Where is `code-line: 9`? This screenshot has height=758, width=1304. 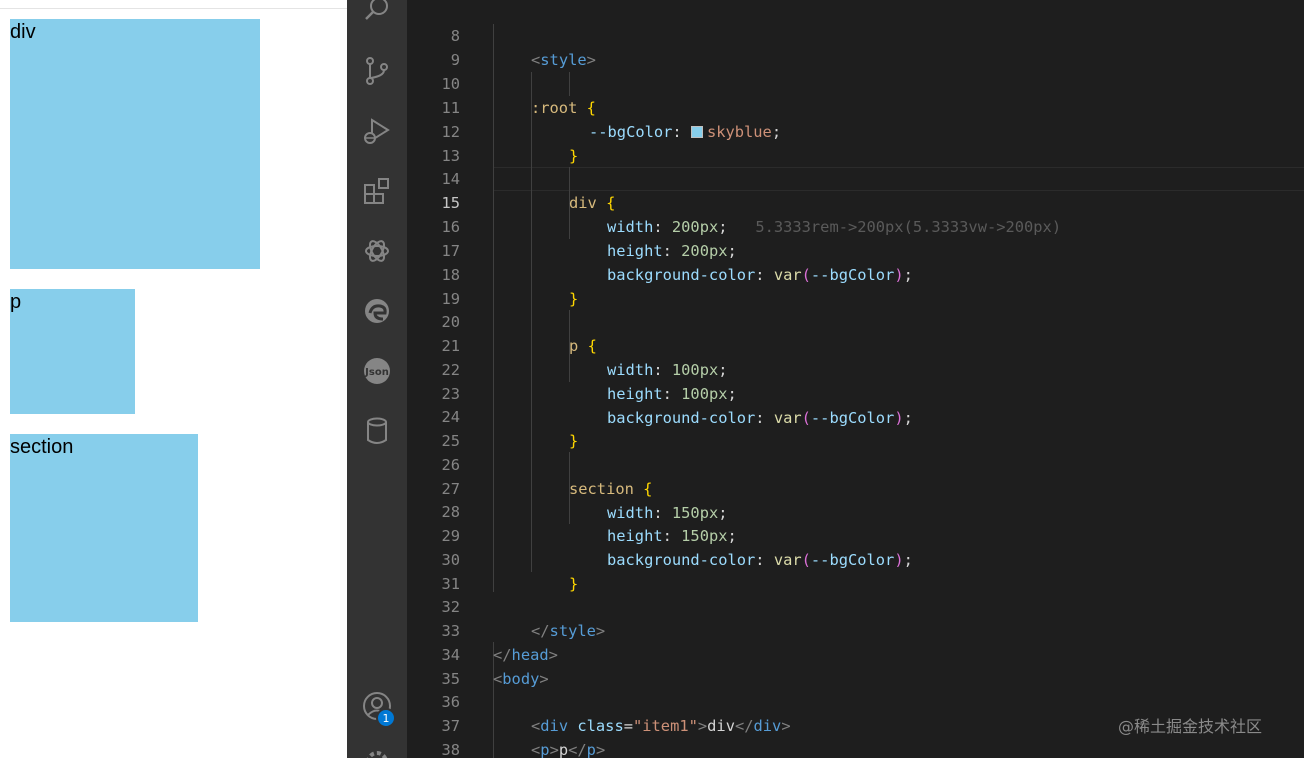 code-line: 9 is located at coordinates (855, 46).